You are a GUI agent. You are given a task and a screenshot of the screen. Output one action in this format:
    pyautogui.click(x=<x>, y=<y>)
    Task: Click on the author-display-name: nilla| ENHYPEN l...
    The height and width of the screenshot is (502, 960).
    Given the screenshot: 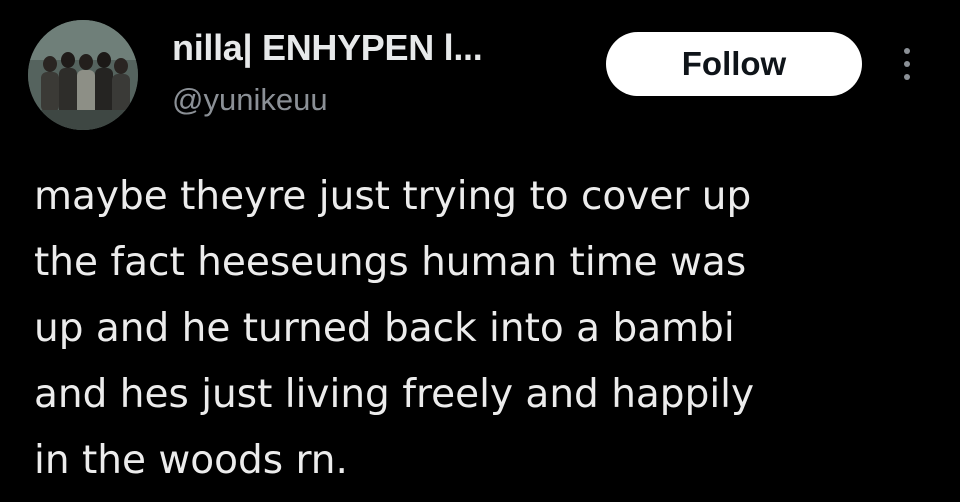 What is the action you would take?
    pyautogui.click(x=327, y=48)
    